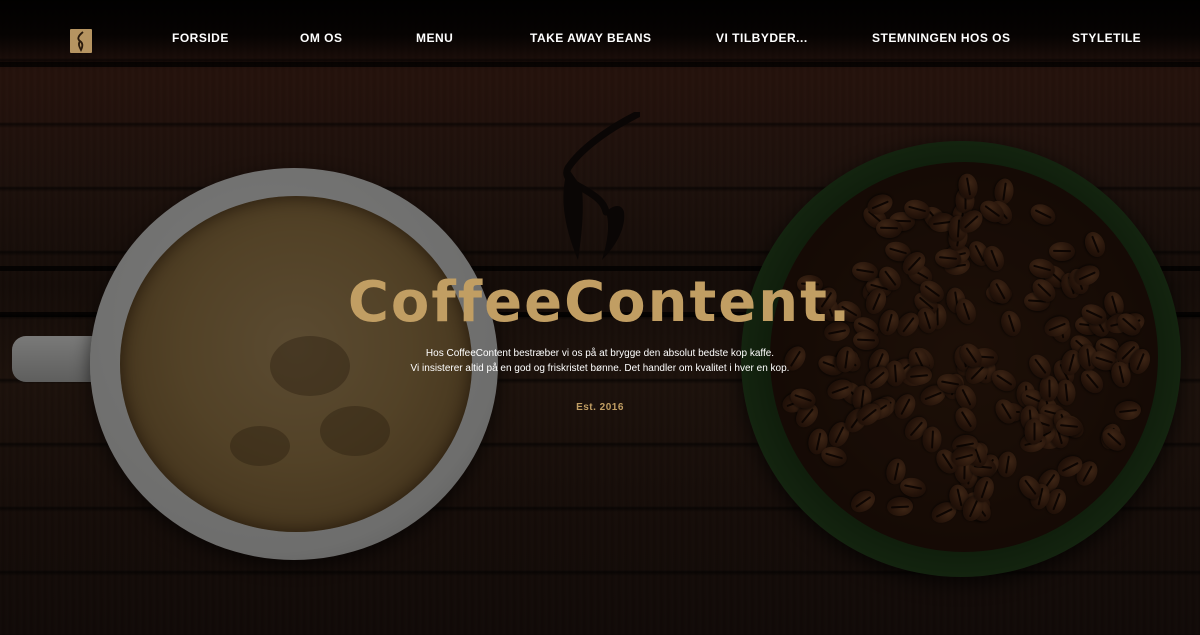 The width and height of the screenshot is (1200, 635). I want to click on nav-item-forside: FORSIDE, so click(200, 38).